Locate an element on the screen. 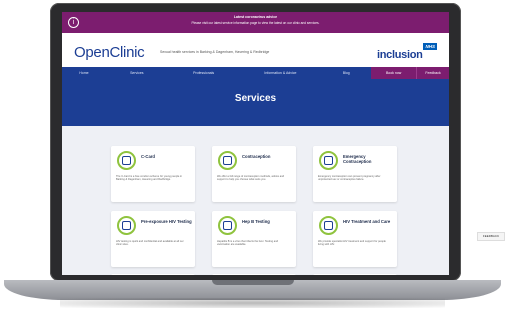 The height and width of the screenshot is (324, 505). nav-item-blog: Blog is located at coordinates (346, 73).